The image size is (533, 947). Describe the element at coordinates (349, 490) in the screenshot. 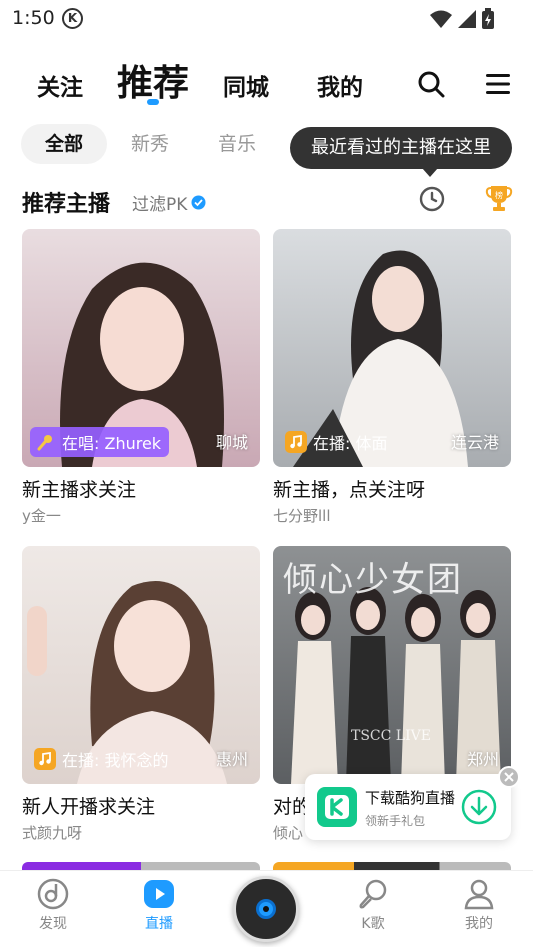

I see `stream-title: 新主播，点关注呀` at that location.